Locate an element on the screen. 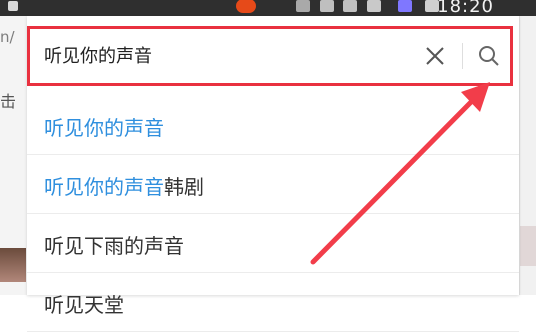  clear-button is located at coordinates (435, 56).